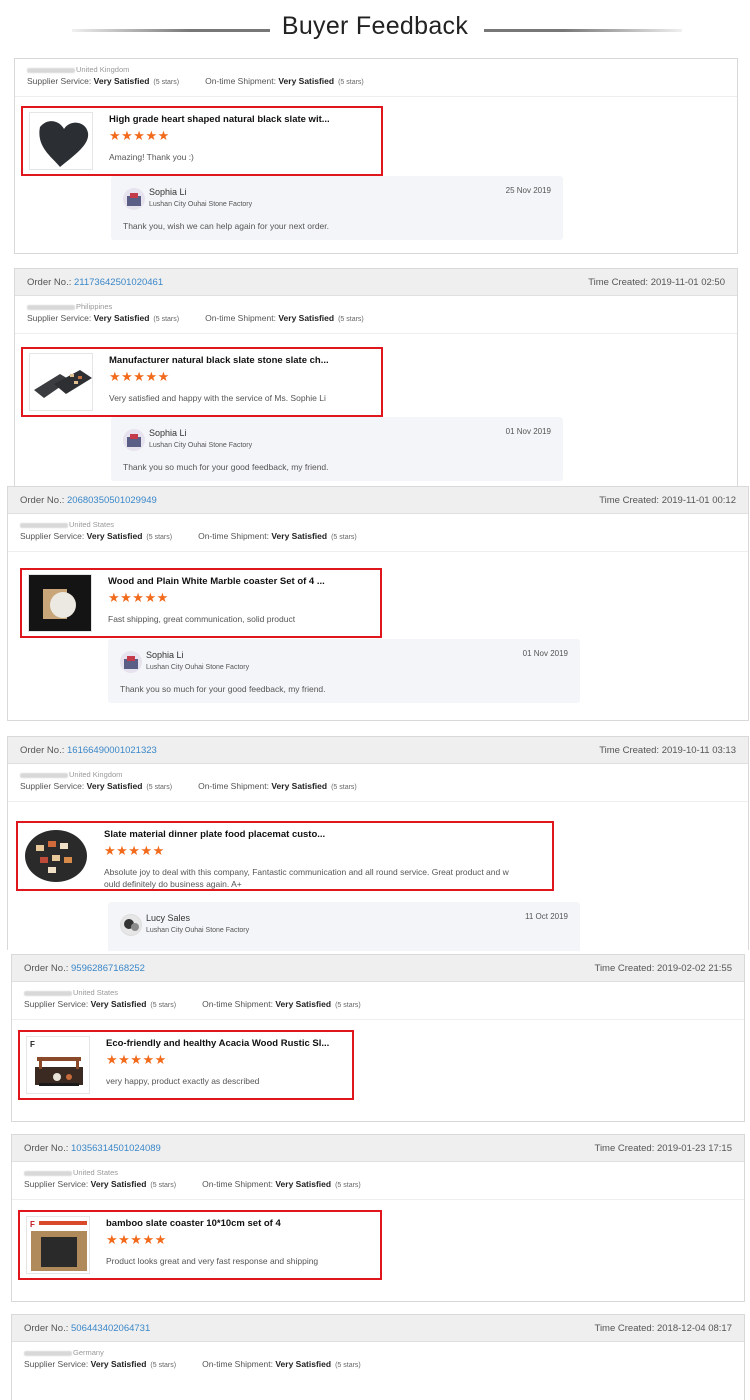 The height and width of the screenshot is (1400, 750). Describe the element at coordinates (375, 26) in the screenshot. I see `page-title: Buyer Feedback` at that location.